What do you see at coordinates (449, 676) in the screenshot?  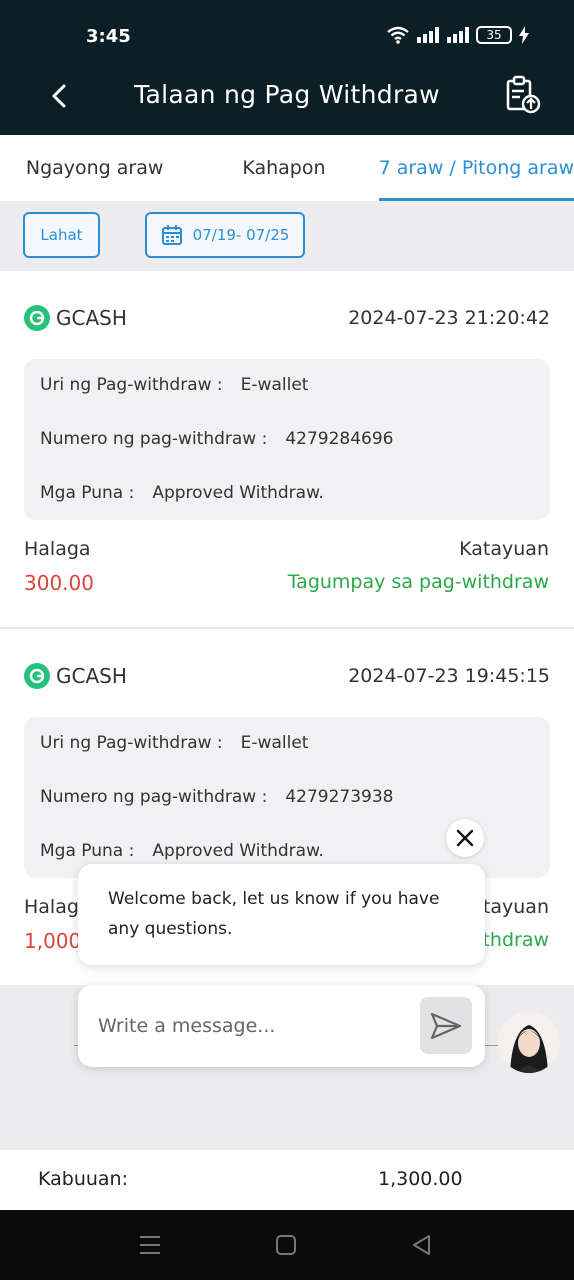 I see `record-datetime: 2024-07-23 19:45:15` at bounding box center [449, 676].